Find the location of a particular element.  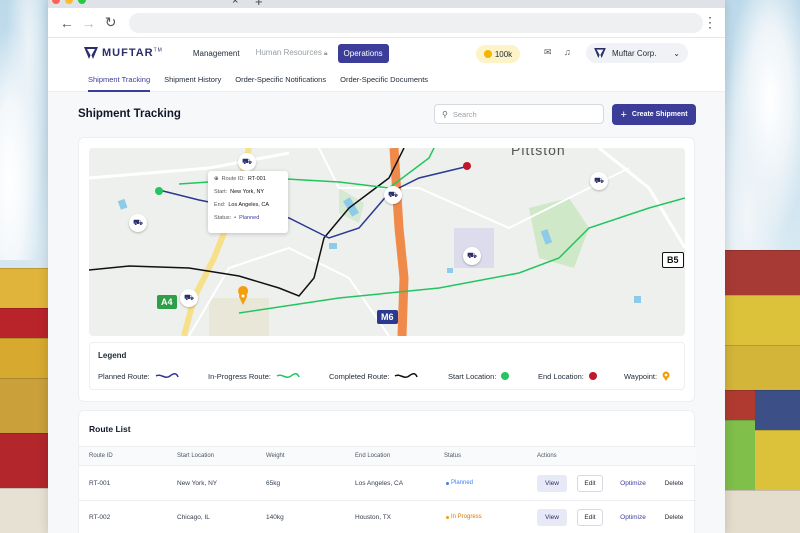

col-start-location: Start Location is located at coordinates (196, 456).